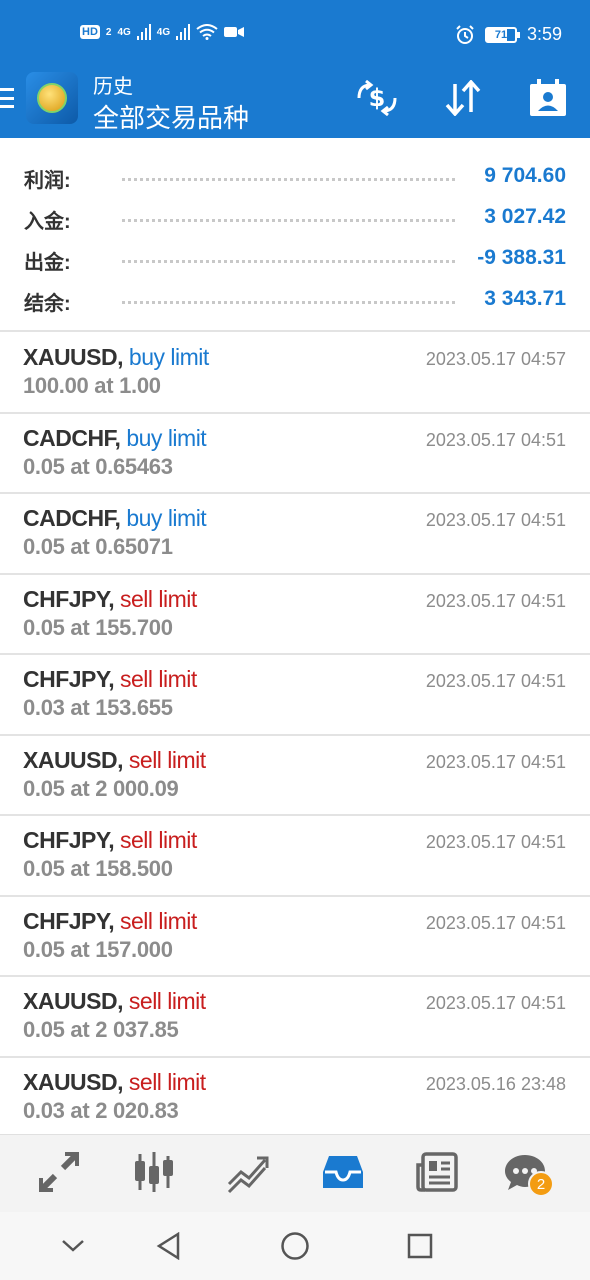 Image resolution: width=590 pixels, height=1280 pixels. What do you see at coordinates (295, 34) in the screenshot?
I see `status-bar: HD 2 4G 4G 71 3:59` at bounding box center [295, 34].